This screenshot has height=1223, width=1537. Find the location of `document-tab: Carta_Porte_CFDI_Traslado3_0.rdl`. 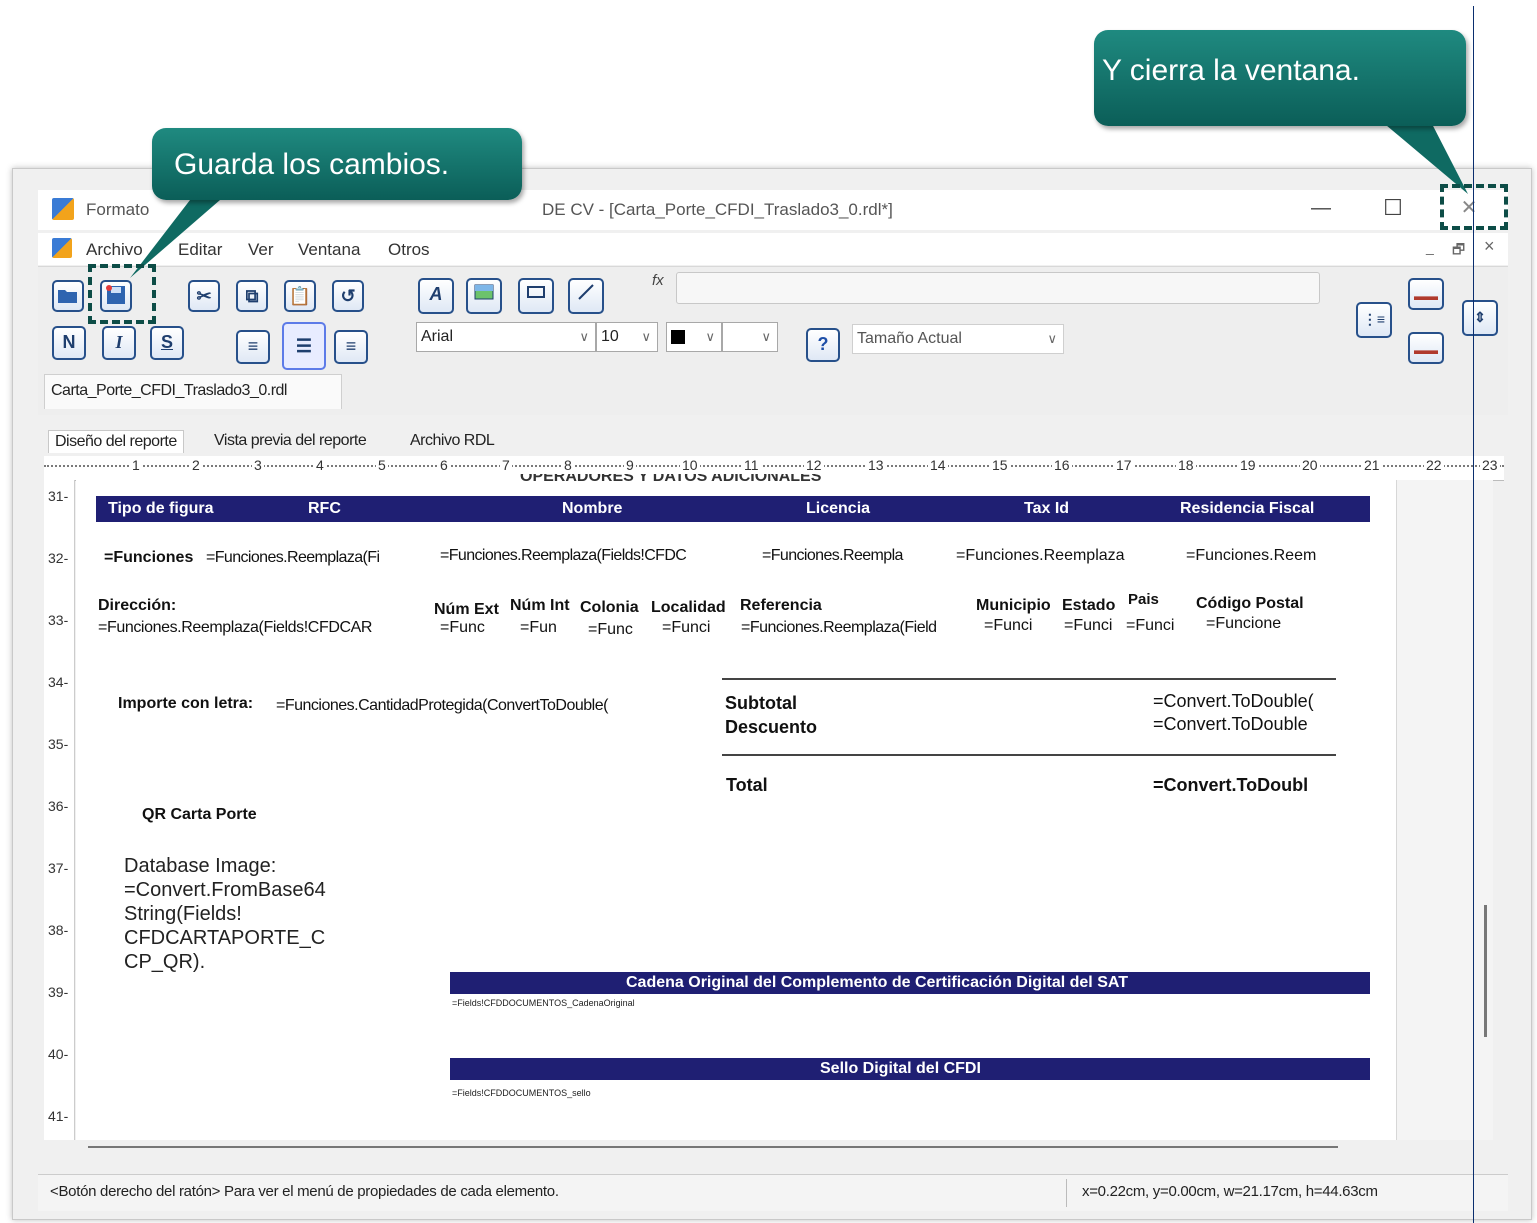

document-tab: Carta_Porte_CFDI_Traslado3_0.rdl is located at coordinates (193, 391).